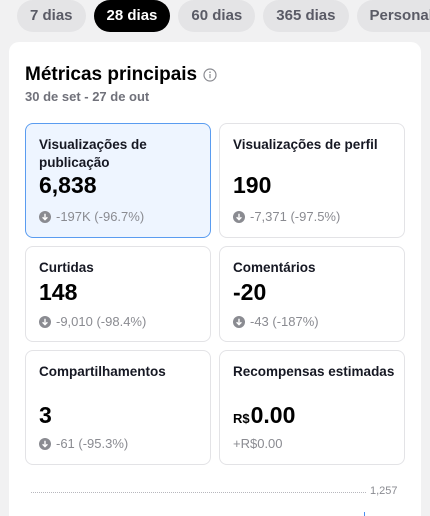 This screenshot has height=516, width=430. Describe the element at coordinates (198, 492) in the screenshot. I see `chart-max-gridline` at that location.